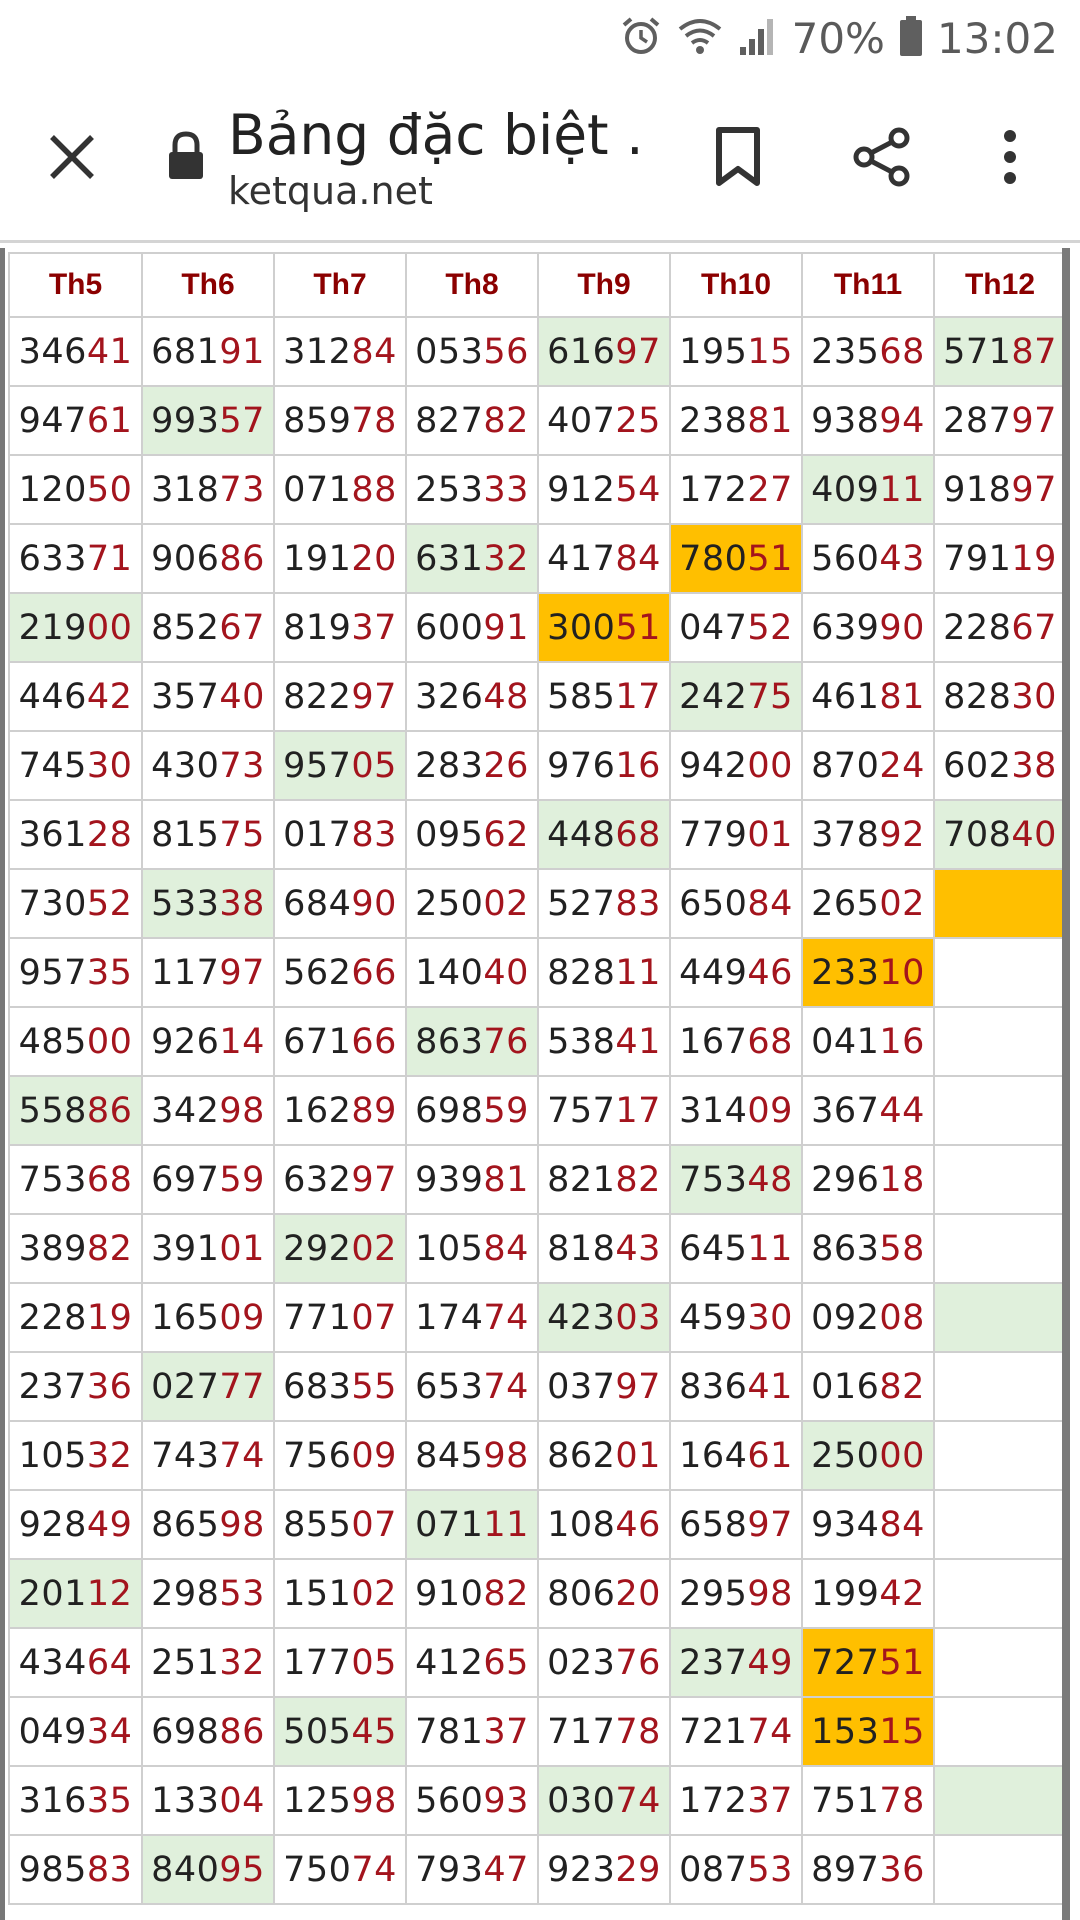 This screenshot has height=1920, width=1080. What do you see at coordinates (736, 1800) in the screenshot?
I see `result-cell: 17237` at bounding box center [736, 1800].